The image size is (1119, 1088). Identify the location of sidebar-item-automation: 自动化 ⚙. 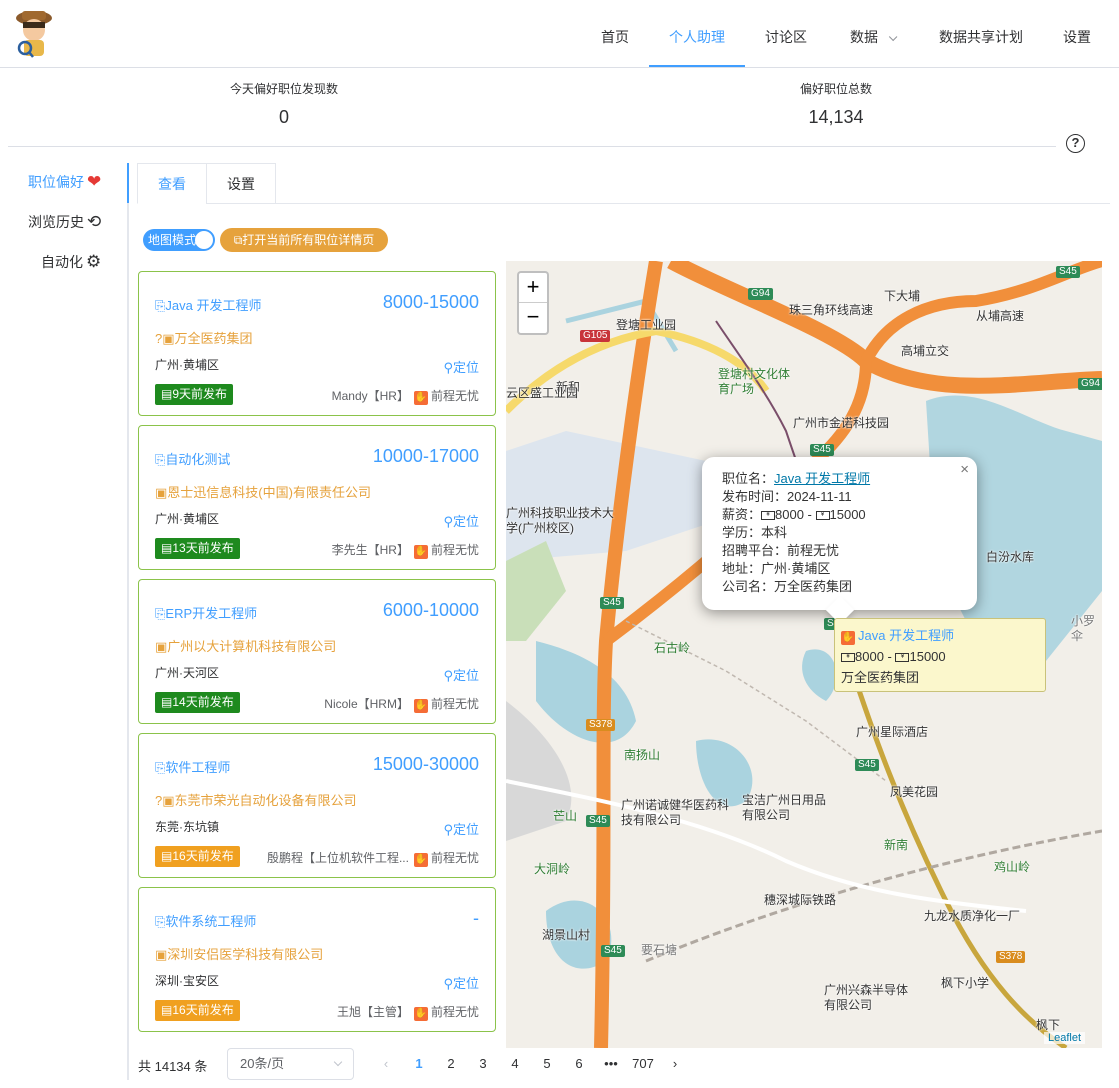
(64, 262).